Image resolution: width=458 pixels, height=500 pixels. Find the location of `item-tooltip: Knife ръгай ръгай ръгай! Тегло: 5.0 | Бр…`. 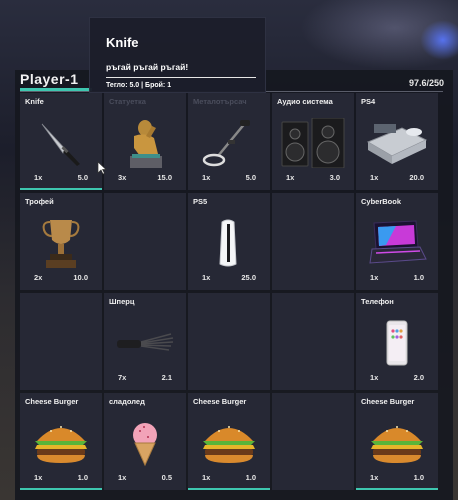

item-tooltip: Knife ръгай ръгай ръгай! Тегло: 5.0 | Бр… is located at coordinates (177, 55).